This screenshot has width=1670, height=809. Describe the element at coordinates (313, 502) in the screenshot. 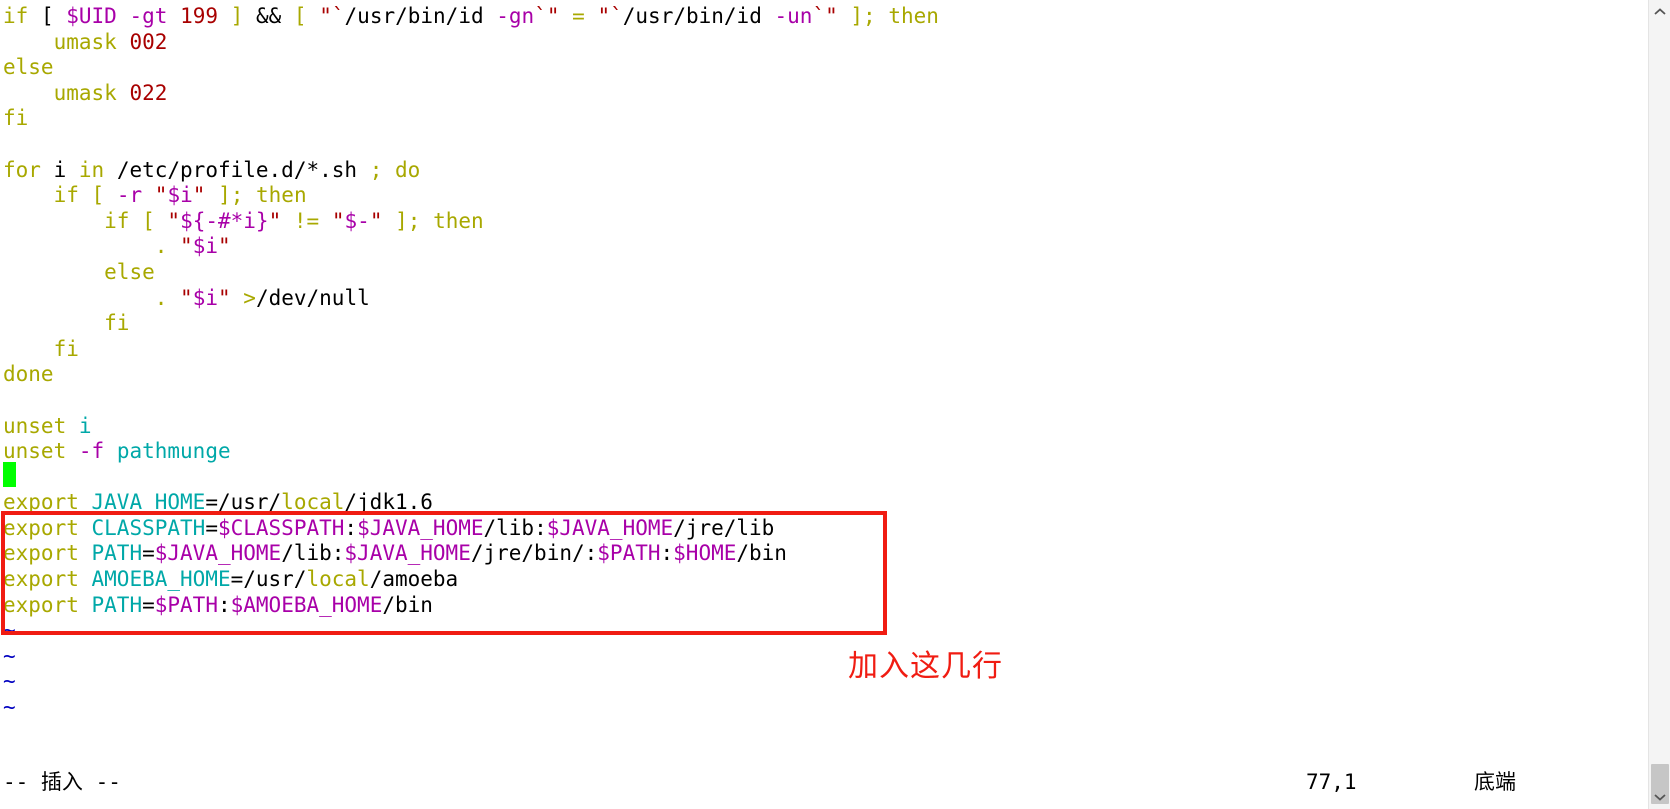

I see `code-token: local` at that location.